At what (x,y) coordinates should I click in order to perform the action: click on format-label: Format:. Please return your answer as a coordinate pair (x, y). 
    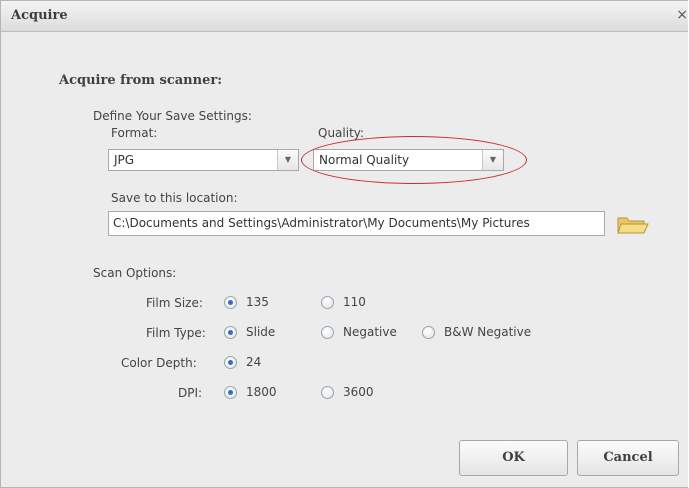
    Looking at the image, I should click on (134, 133).